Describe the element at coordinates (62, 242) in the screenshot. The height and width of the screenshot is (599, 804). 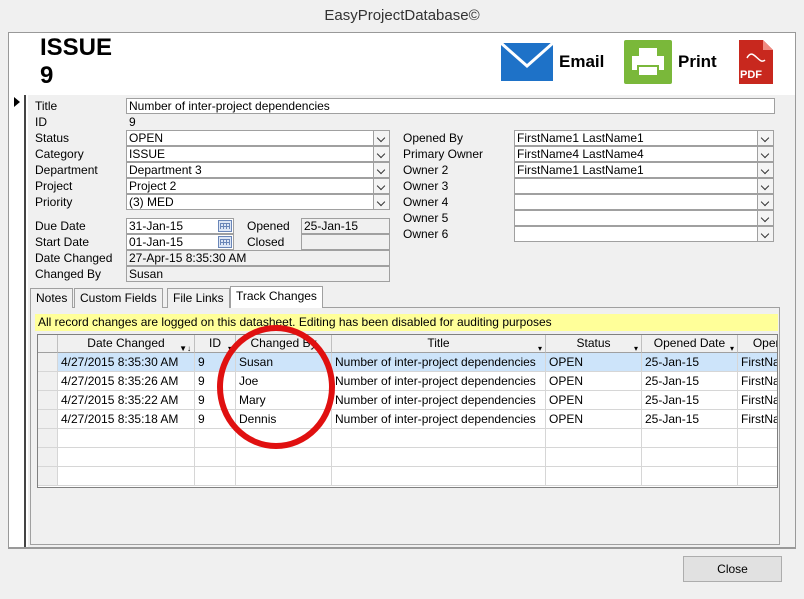
I see `start-date-label: Start Date` at that location.